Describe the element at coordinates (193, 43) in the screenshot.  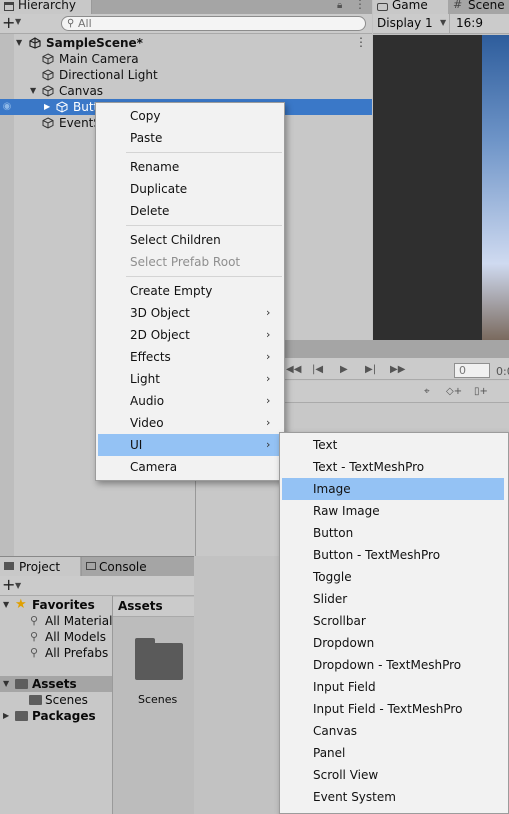
I see `tree-row-scene: ▼ SampleScene*` at that location.